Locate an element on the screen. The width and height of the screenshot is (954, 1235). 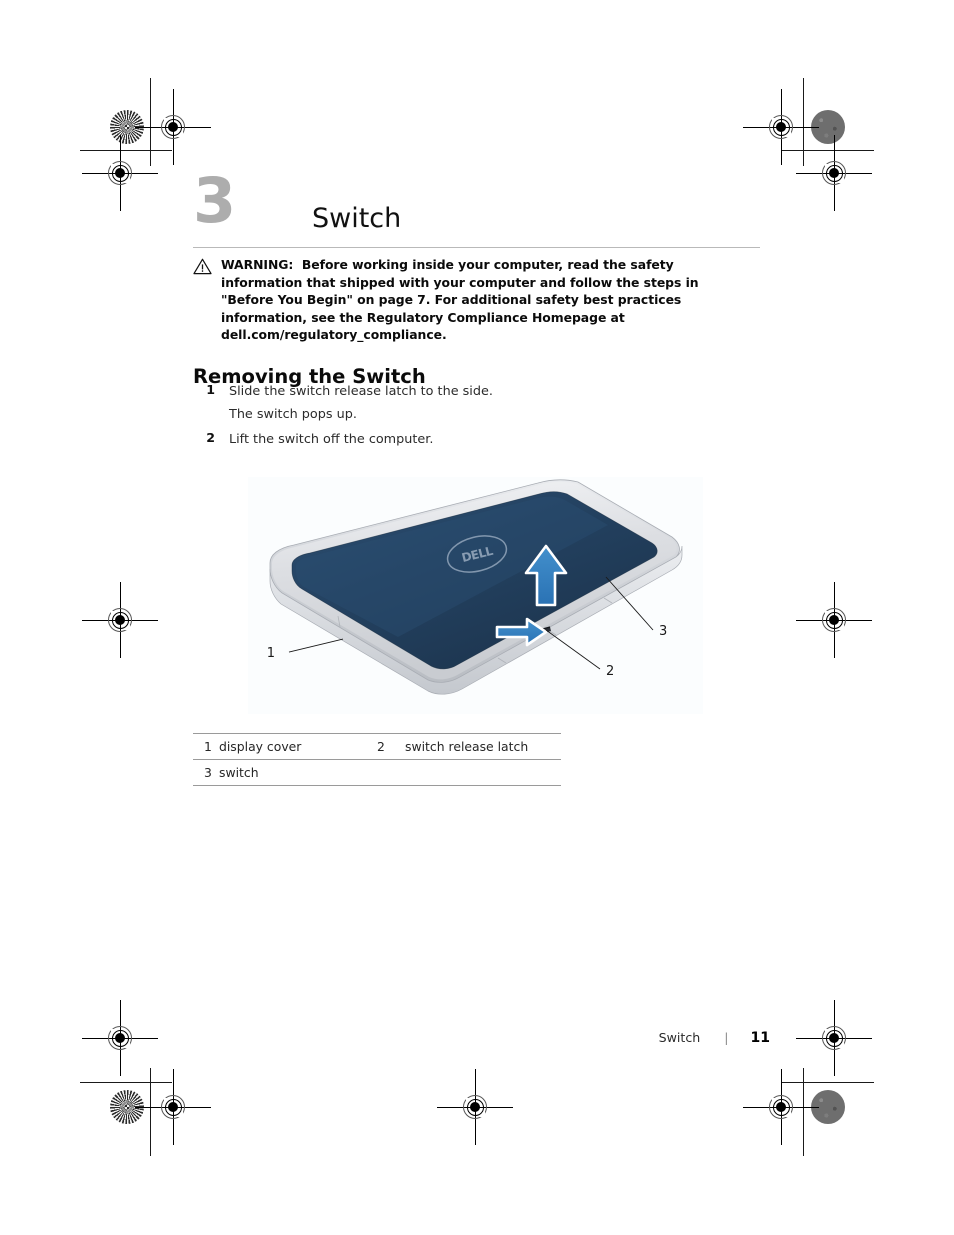
laptop-switch-illustration: DELL 1 2 3 is located at coordinates (475, 595).